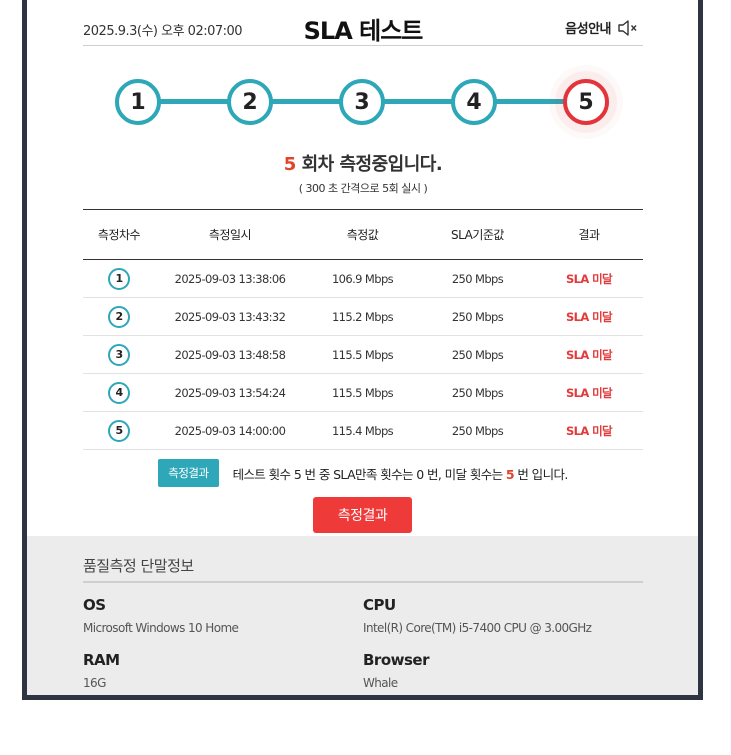 Image resolution: width=731 pixels, height=755 pixels. I want to click on table-header: 측정차수 측정일시 측정값 SLA기준값 결과, so click(363, 235).